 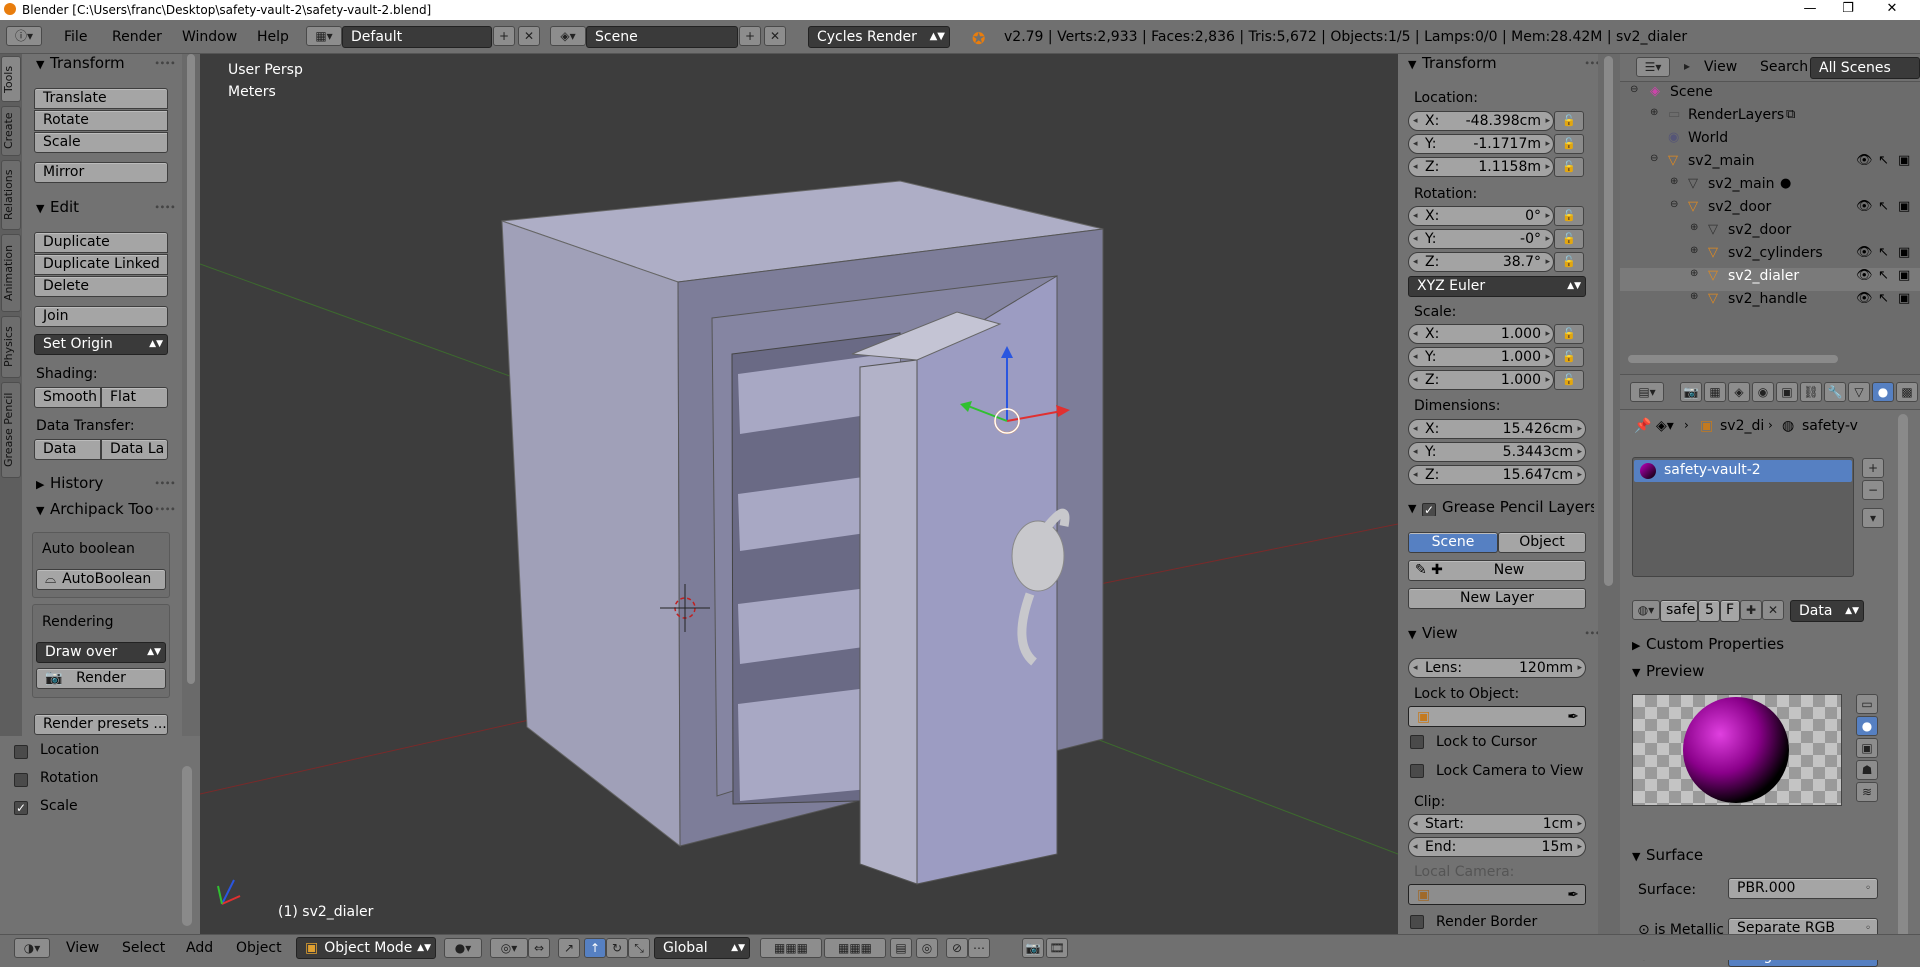 I want to click on duplicate-linked-button: Duplicate Linked, so click(x=101, y=264).